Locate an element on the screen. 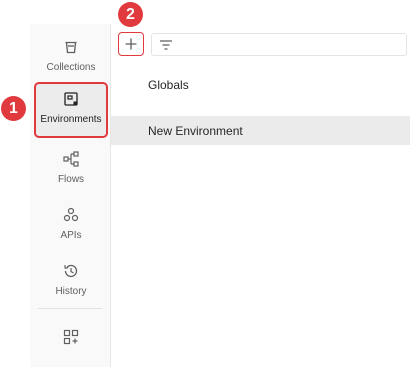 This screenshot has height=367, width=410. sidebar-item-label: Flows is located at coordinates (71, 179).